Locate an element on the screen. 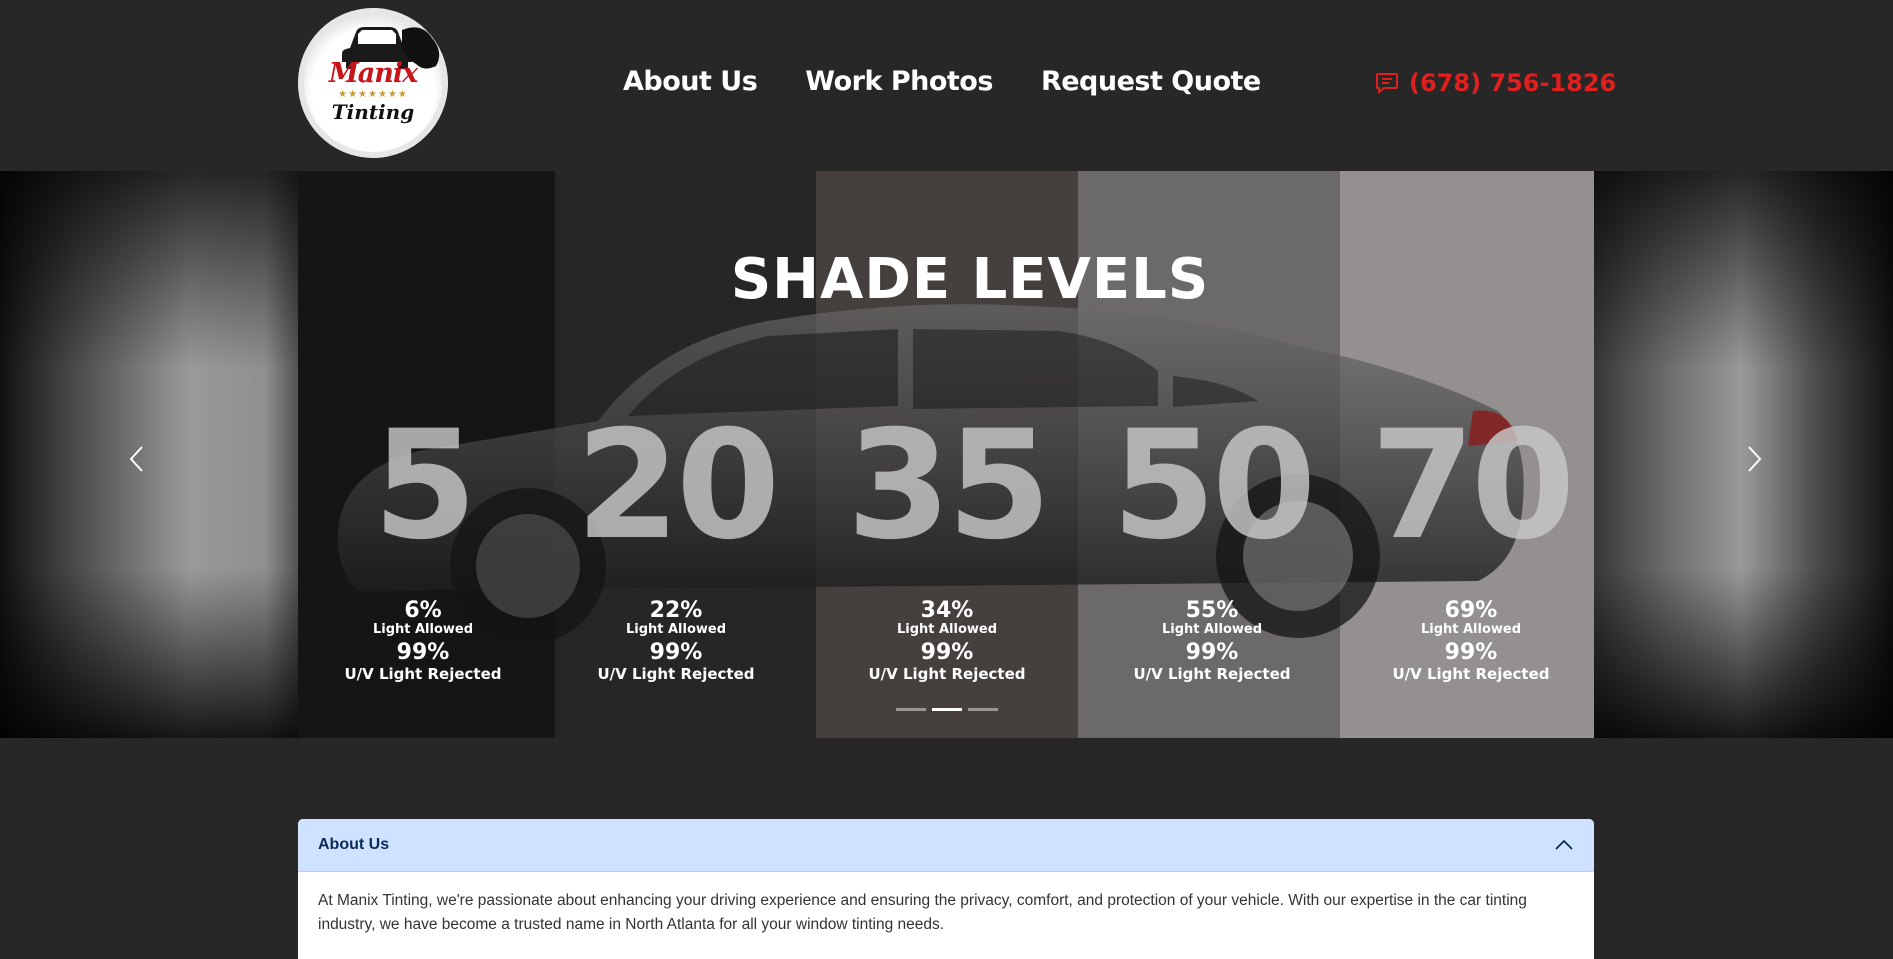 The height and width of the screenshot is (959, 1893). carousel-indicators is located at coordinates (946, 709).